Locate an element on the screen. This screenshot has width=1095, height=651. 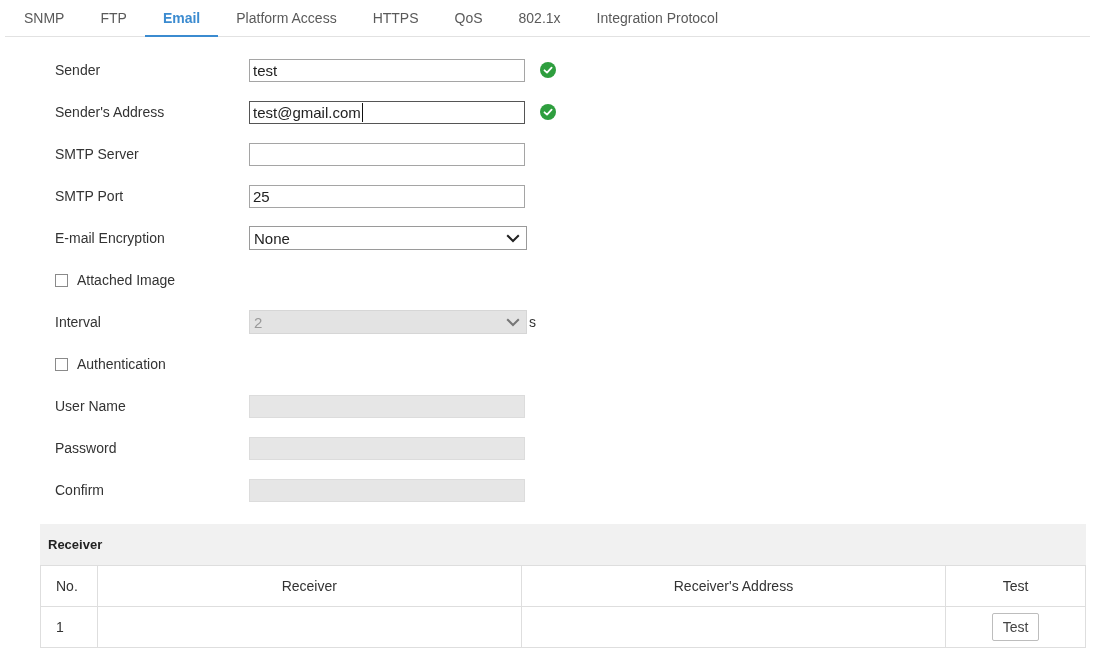
input-field is located at coordinates (387, 154).